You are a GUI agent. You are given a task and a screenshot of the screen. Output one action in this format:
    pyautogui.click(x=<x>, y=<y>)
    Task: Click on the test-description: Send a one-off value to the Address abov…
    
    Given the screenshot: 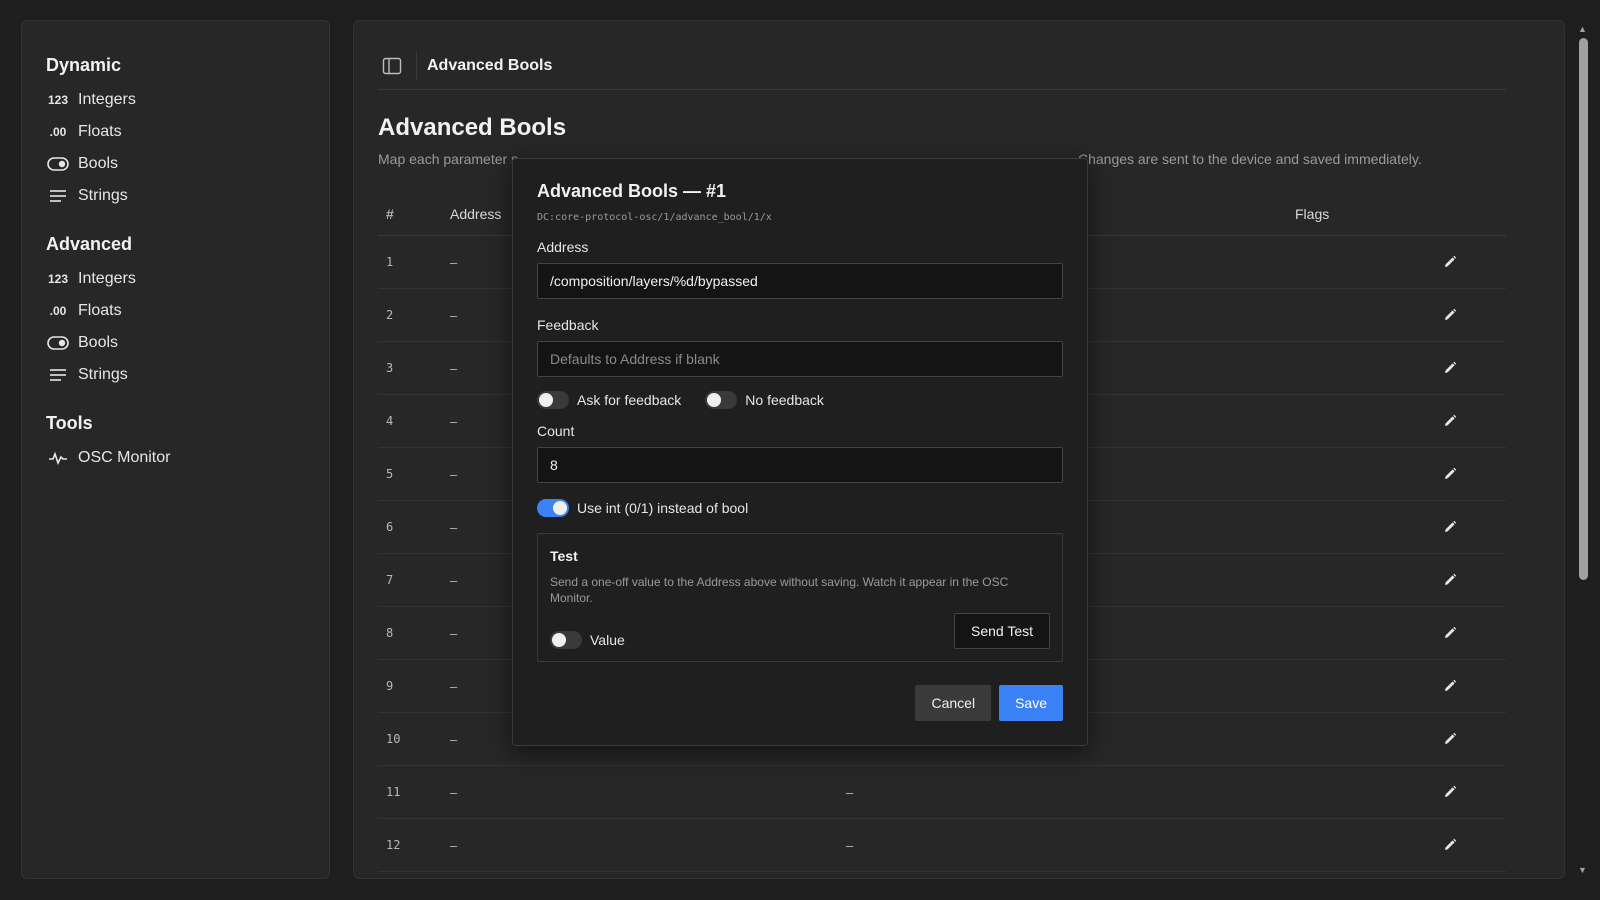 What is the action you would take?
    pyautogui.click(x=779, y=590)
    